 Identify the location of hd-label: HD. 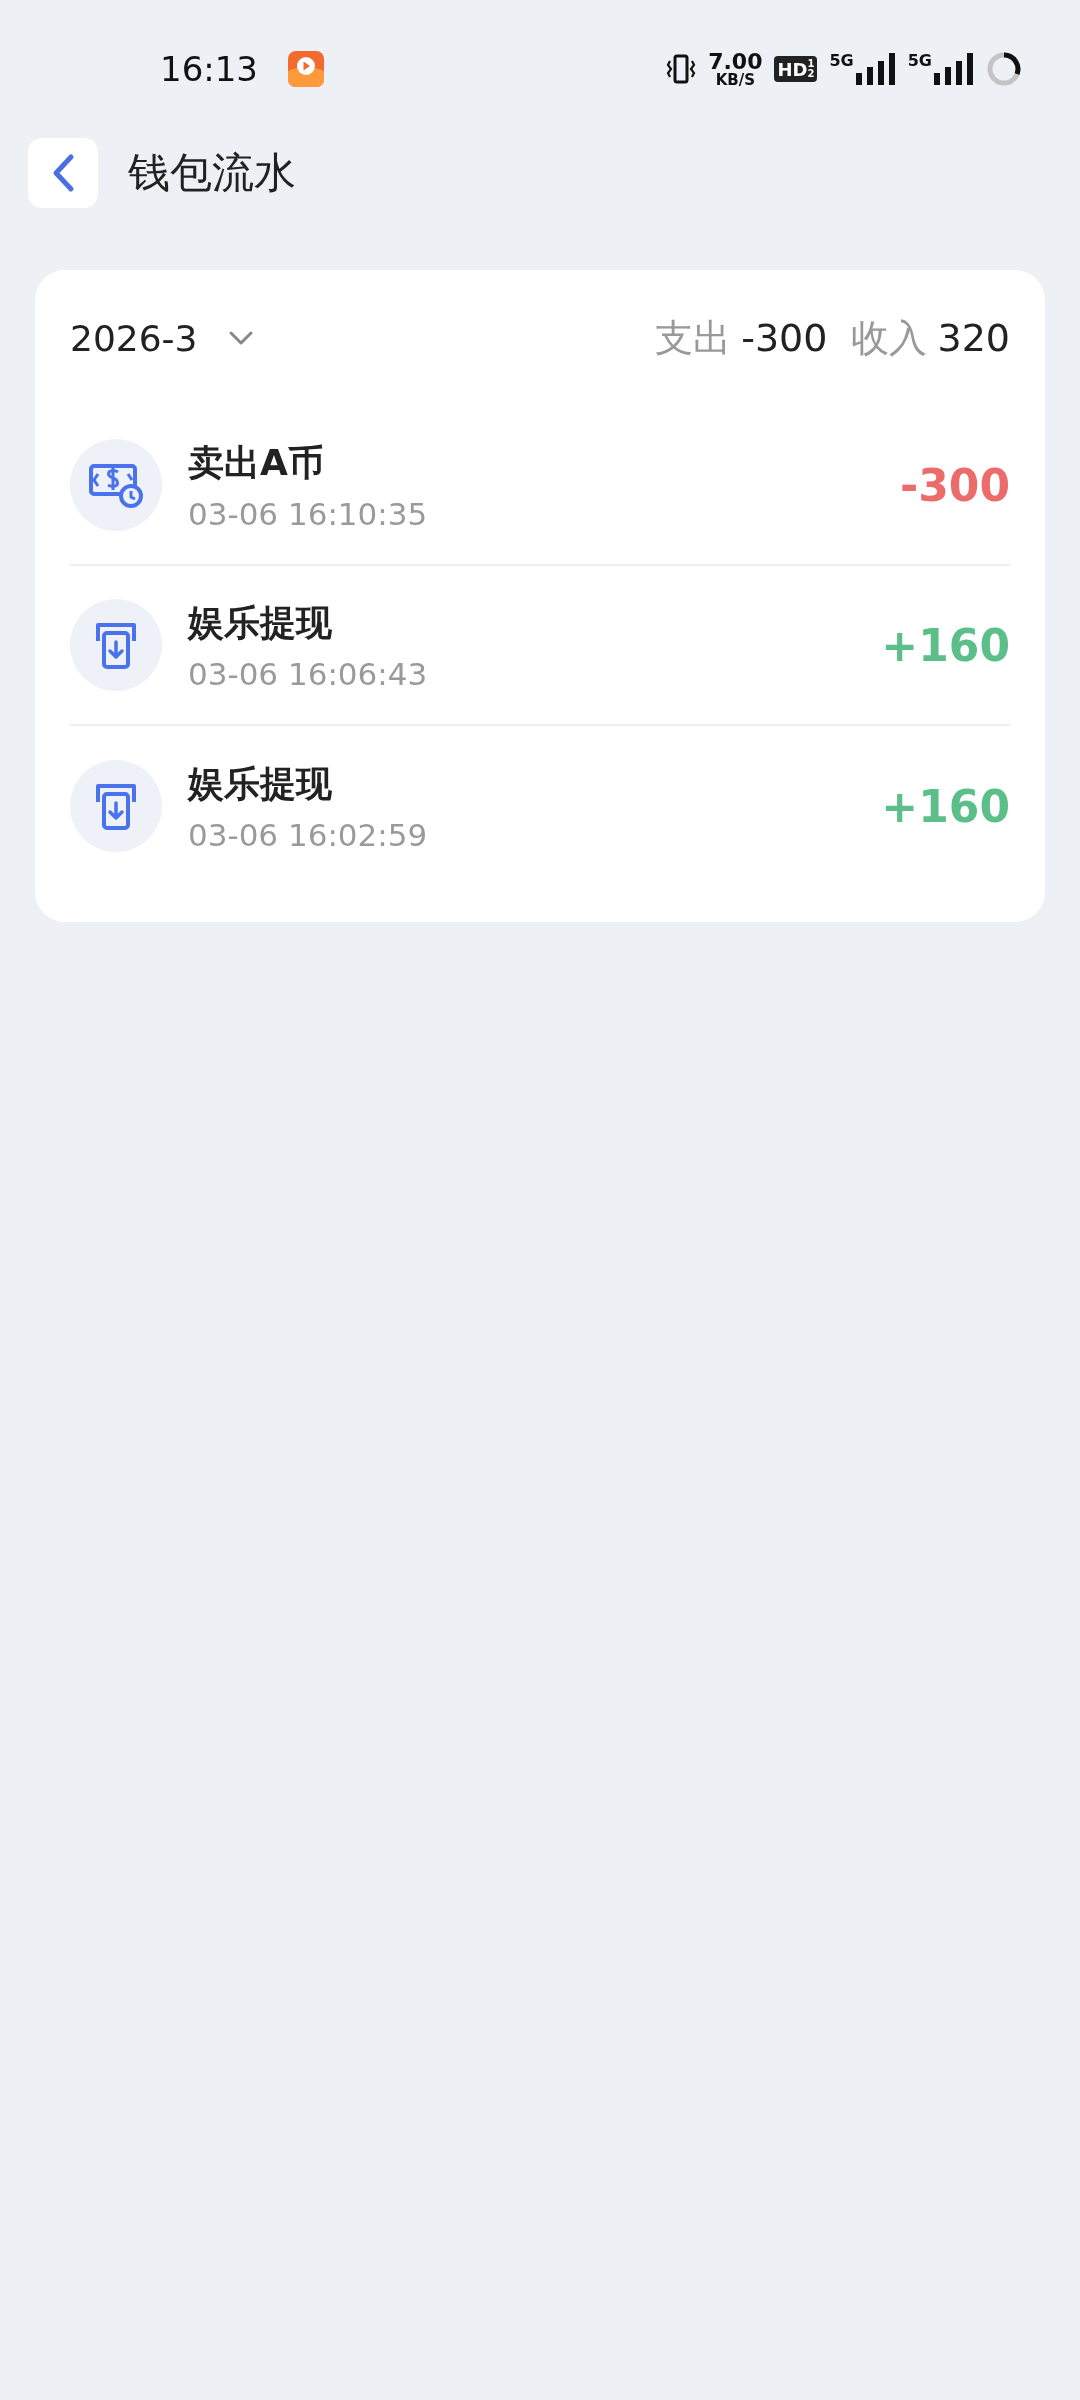
(792, 69).